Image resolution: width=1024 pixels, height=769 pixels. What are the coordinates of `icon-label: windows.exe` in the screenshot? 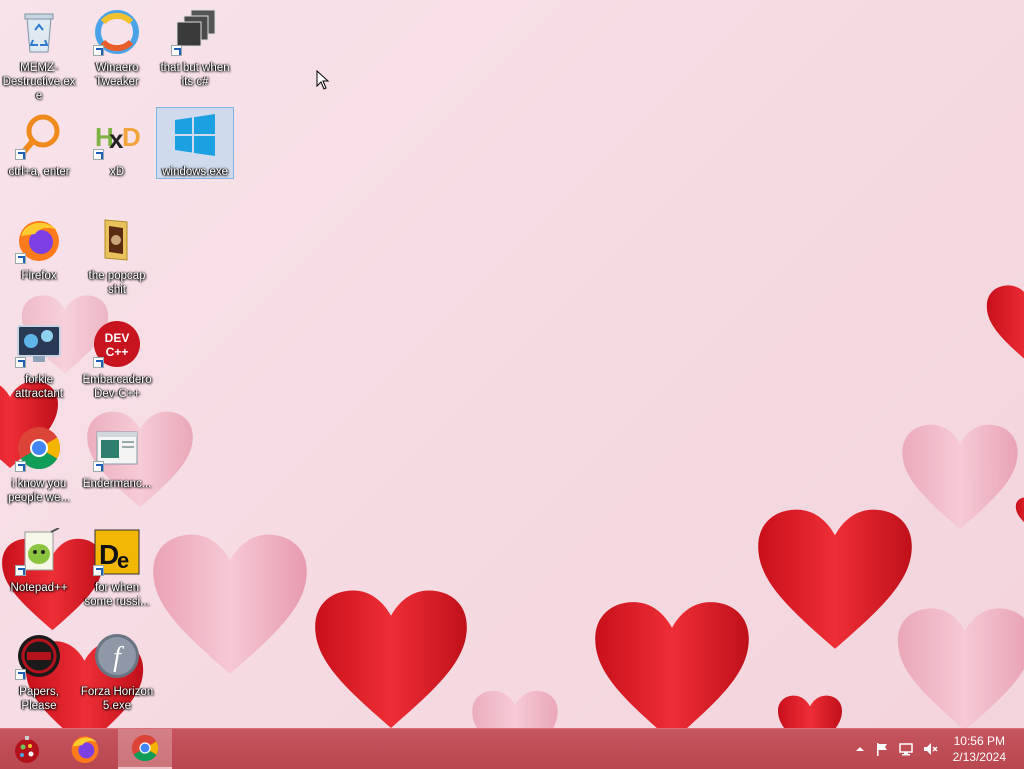 It's located at (195, 172).